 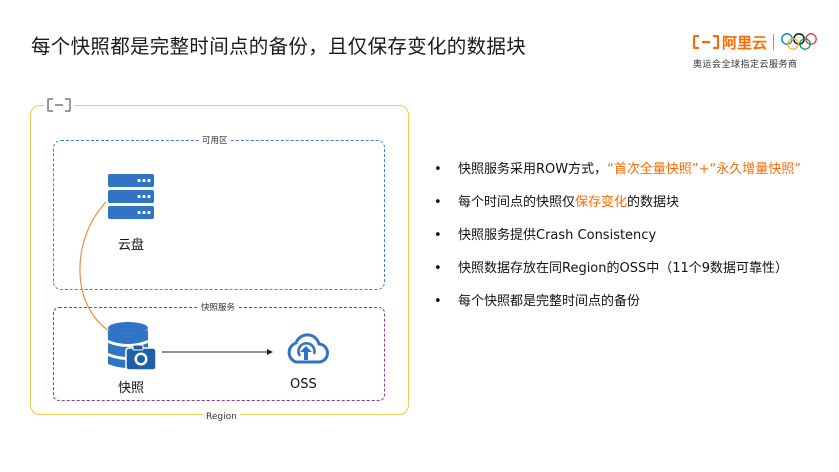 I want to click on bullet-item: 每个时间点的快照仅保存变化的数据块, so click(x=622, y=202).